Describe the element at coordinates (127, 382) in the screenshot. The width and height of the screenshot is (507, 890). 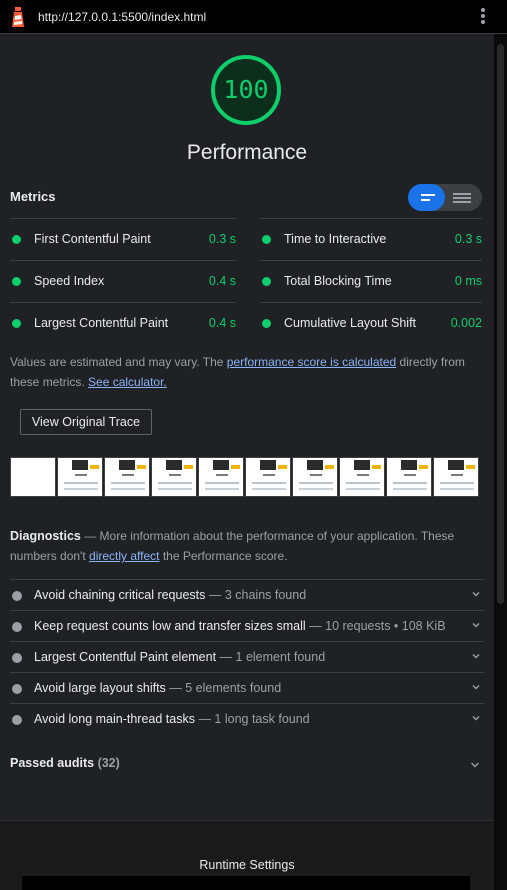
I see `see-calculator-link: See calculator.` at that location.